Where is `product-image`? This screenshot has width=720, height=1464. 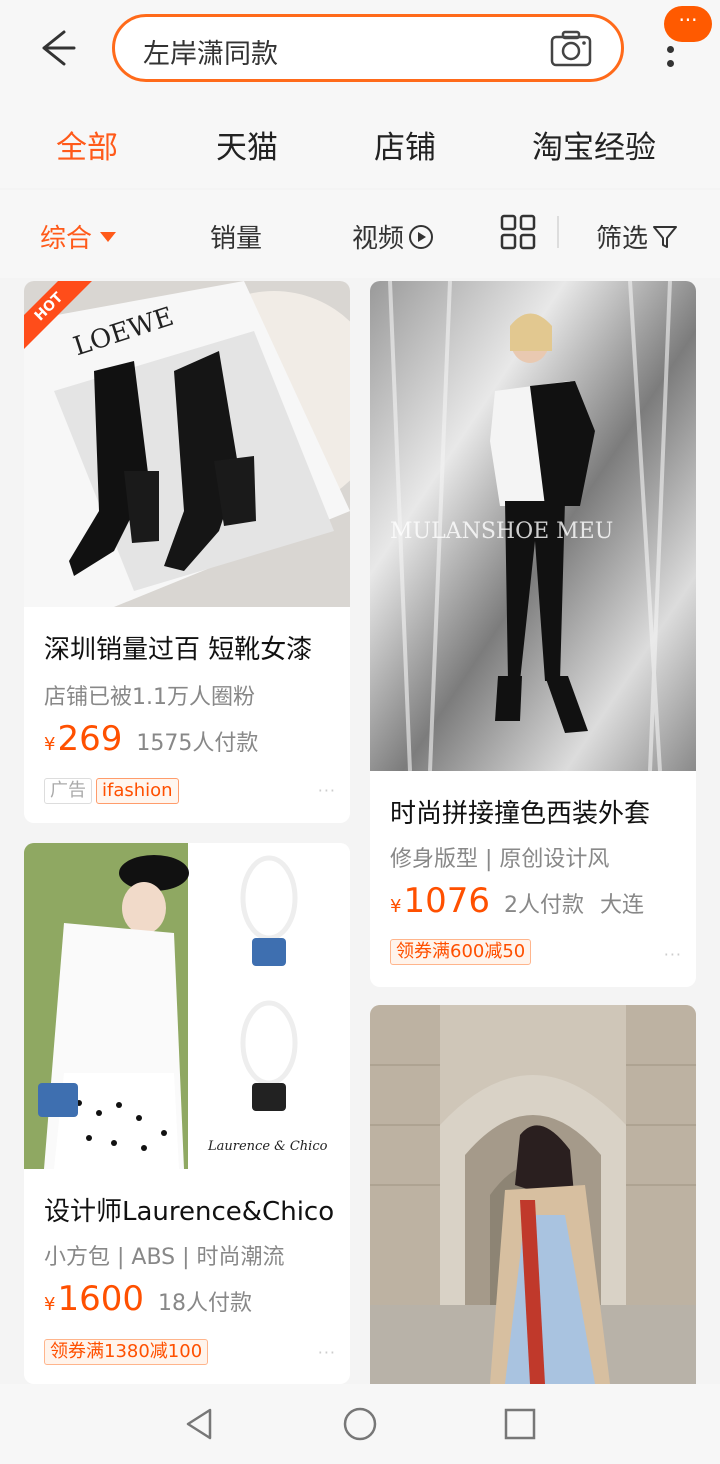 product-image is located at coordinates (533, 1194).